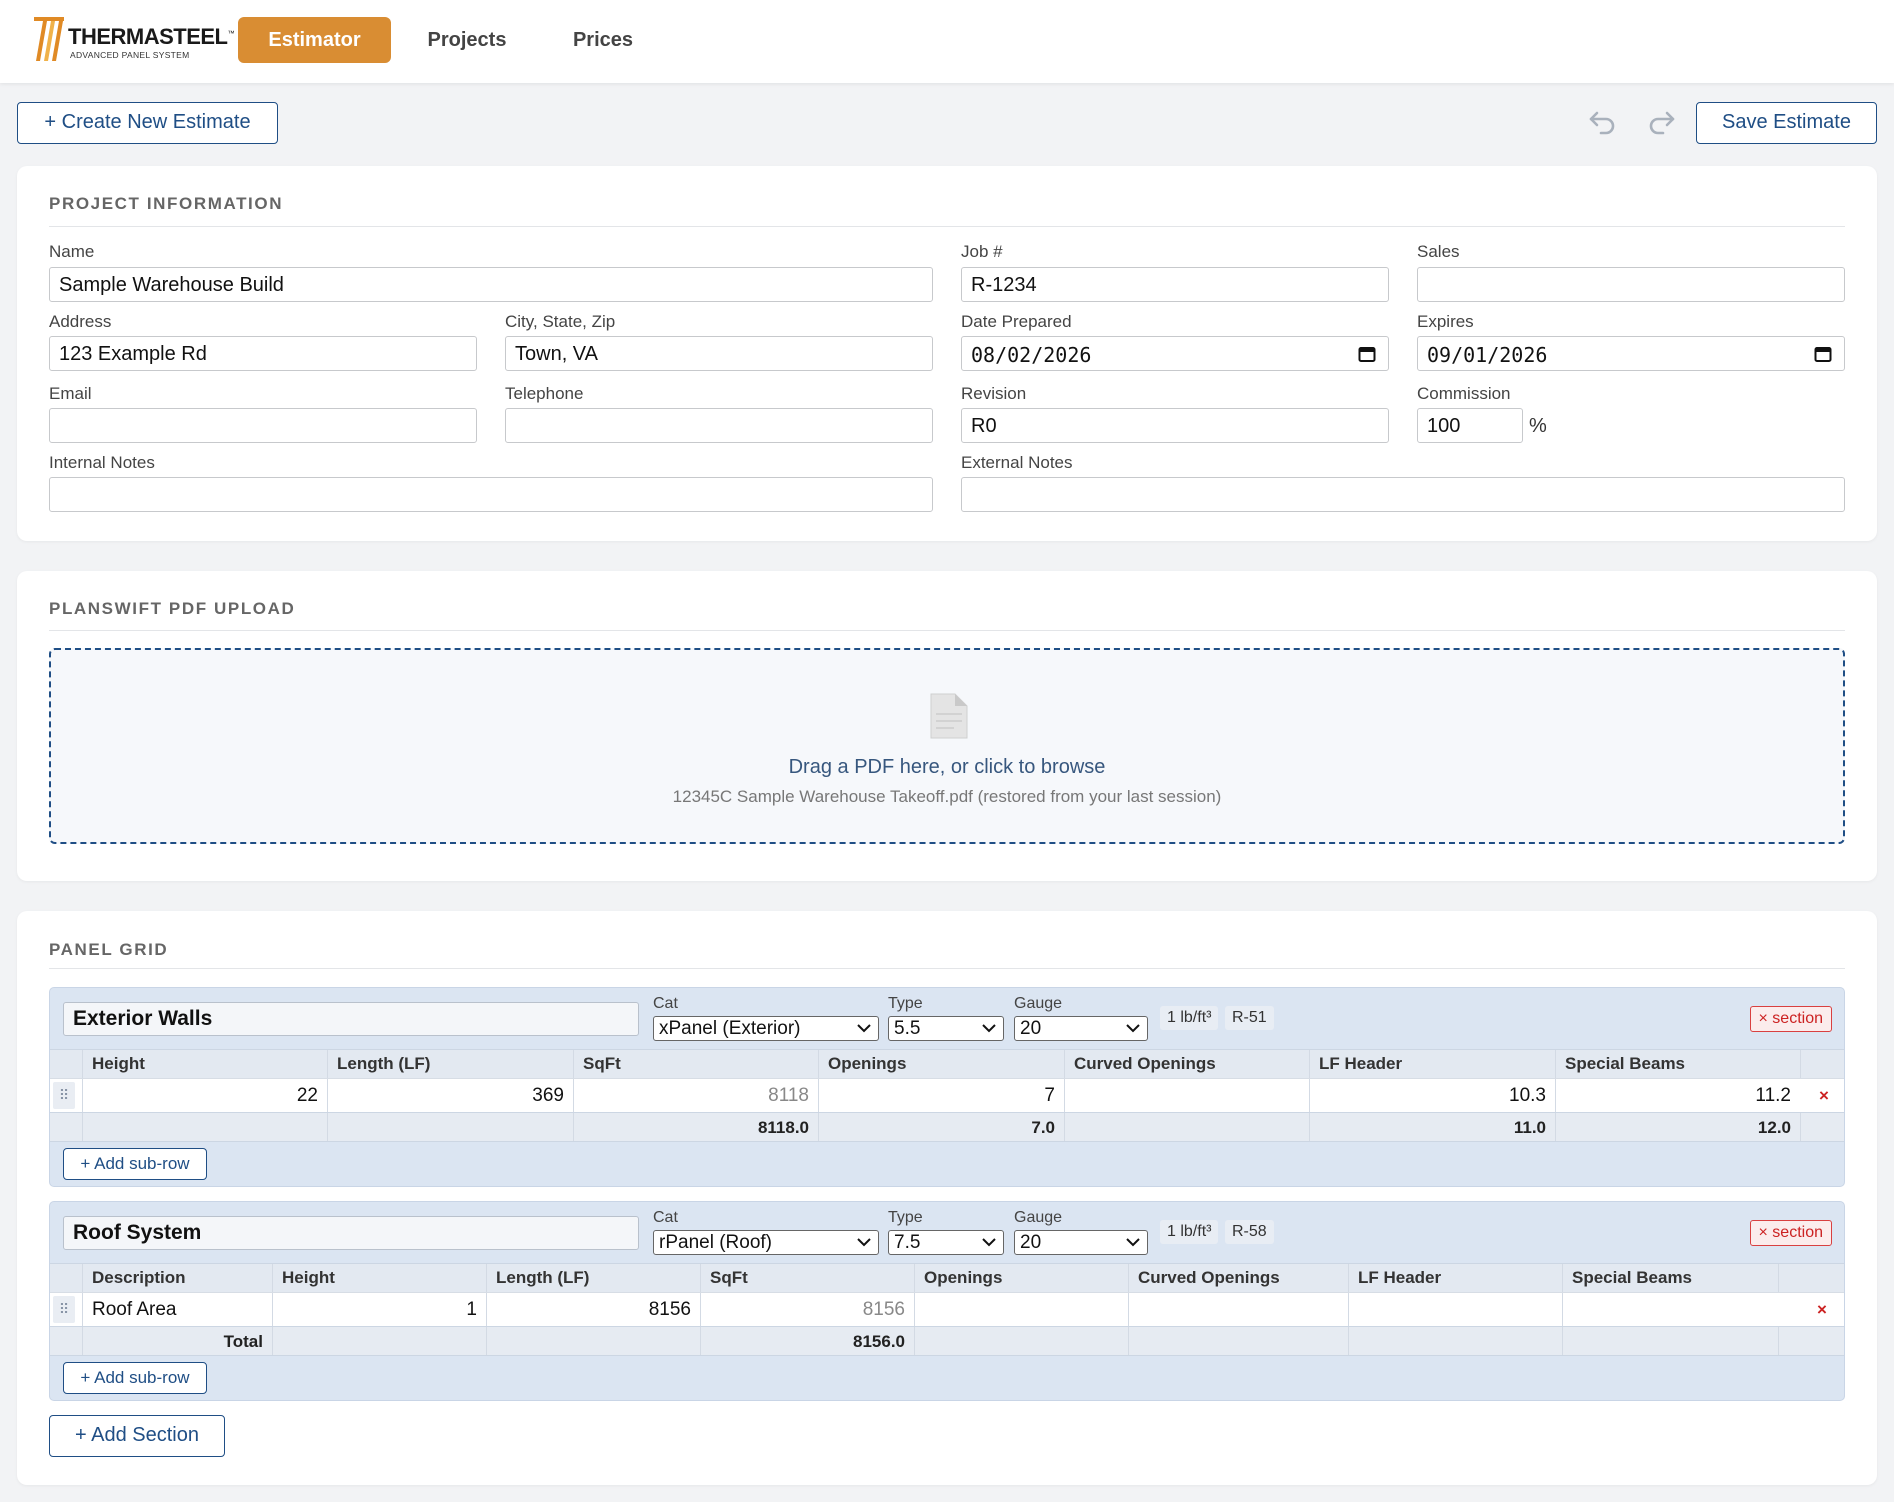 Image resolution: width=1894 pixels, height=1502 pixels. Describe the element at coordinates (1470, 425) in the screenshot. I see `commission-field: 100` at that location.